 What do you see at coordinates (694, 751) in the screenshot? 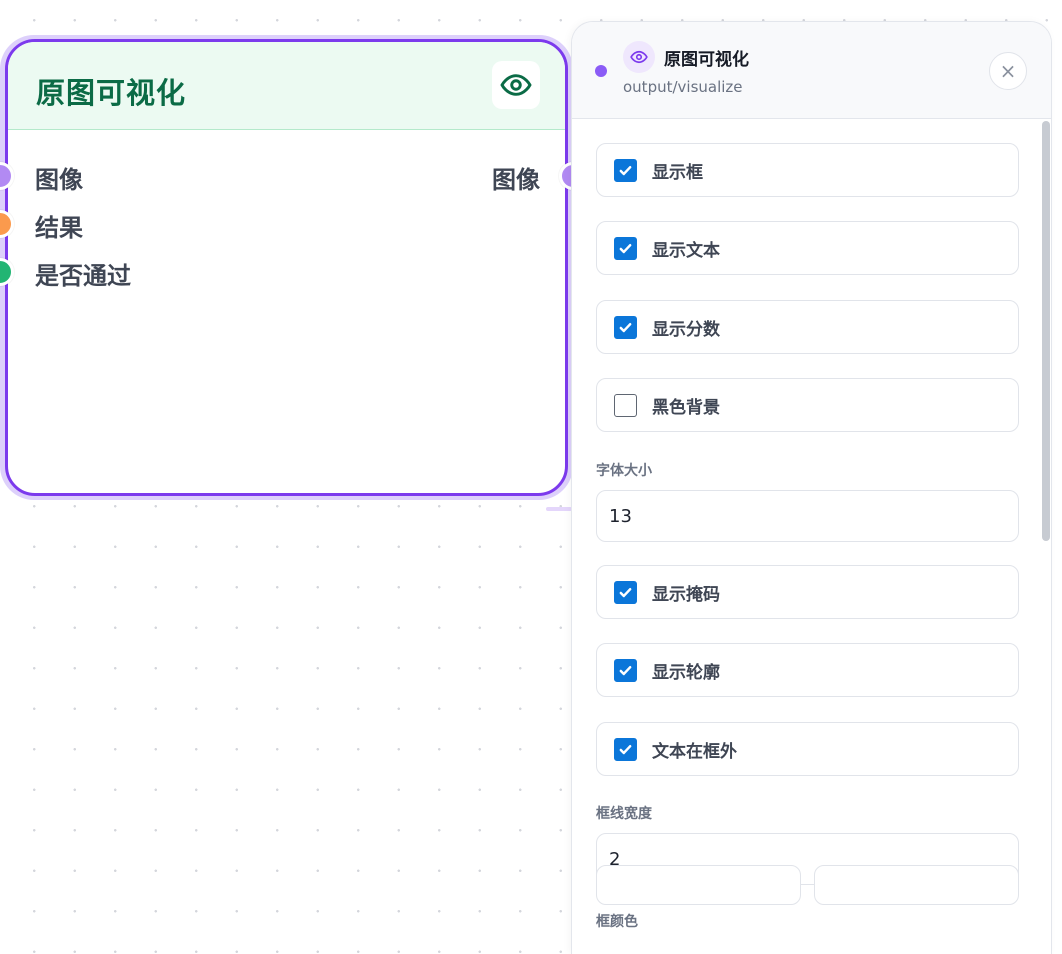
I see `option-label: 文本在框外` at bounding box center [694, 751].